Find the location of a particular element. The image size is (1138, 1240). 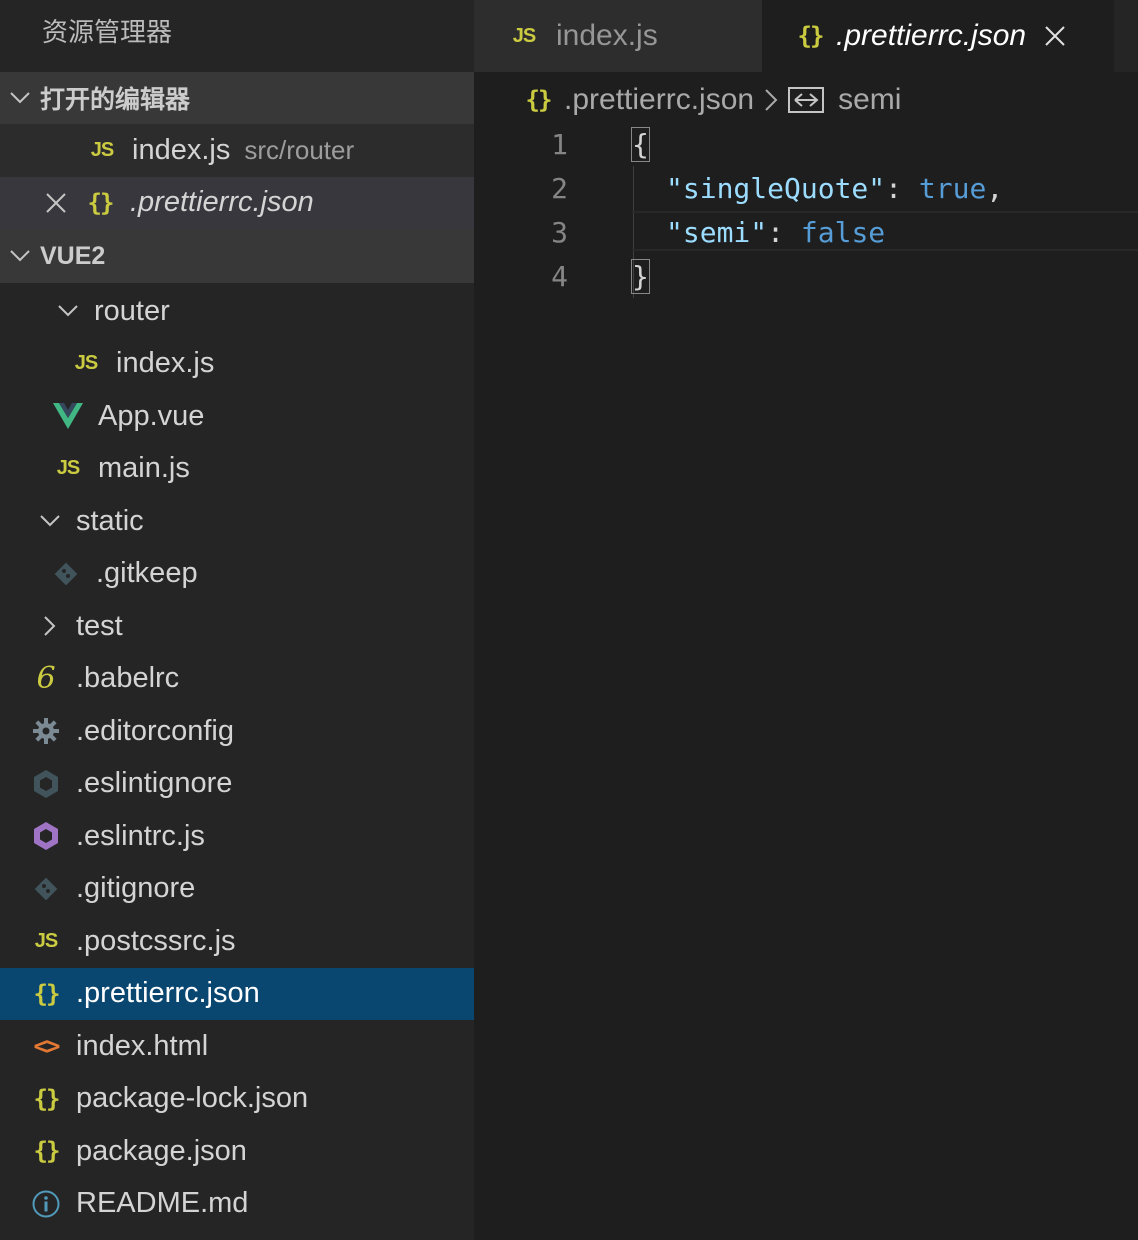

code-line: 2 "singleQuote": true, is located at coordinates (806, 188).